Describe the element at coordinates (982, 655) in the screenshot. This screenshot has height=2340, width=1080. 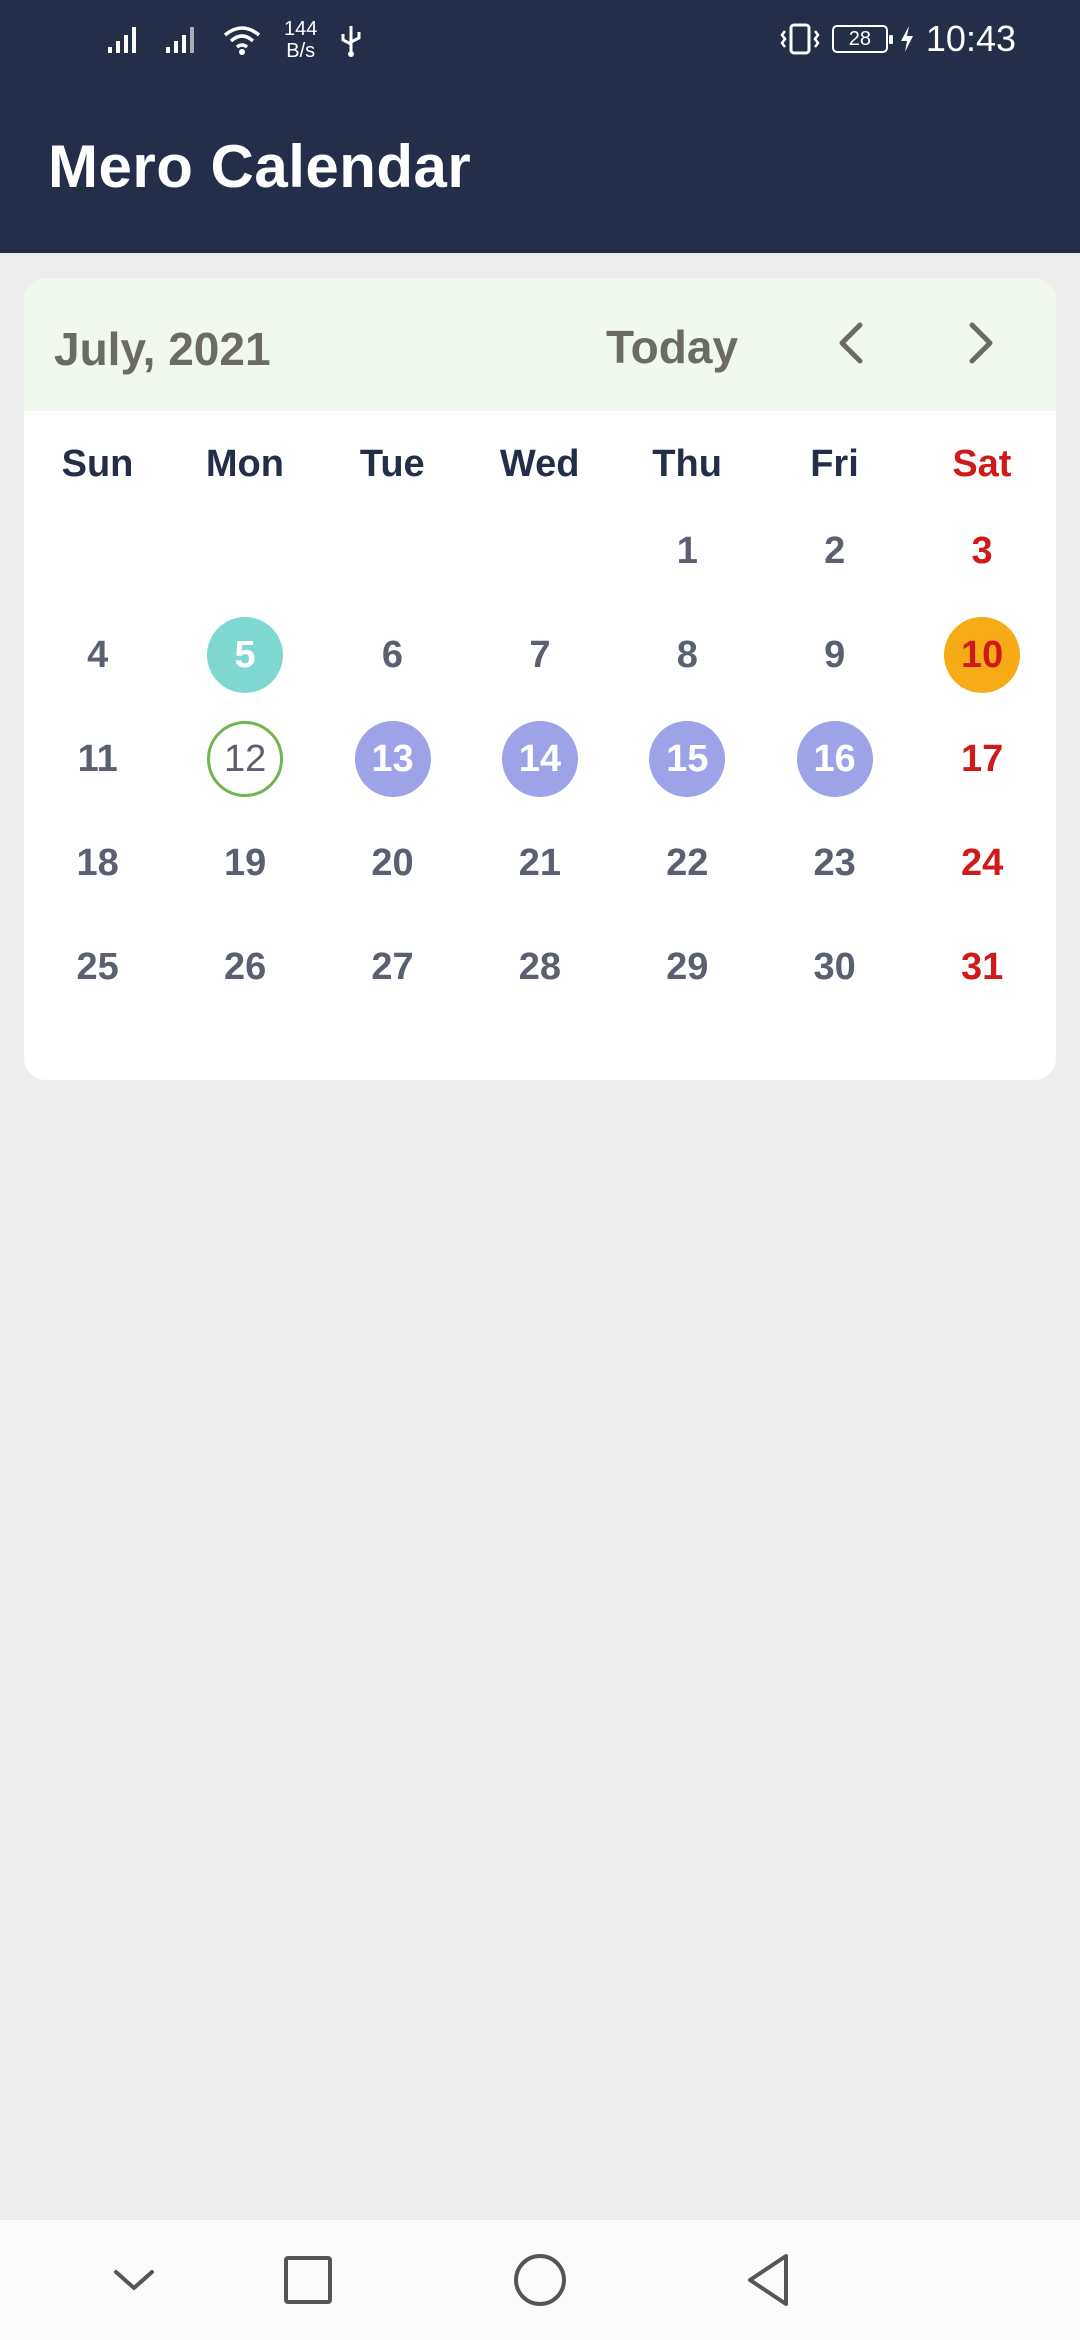
I see `date-cell-10: 10` at that location.